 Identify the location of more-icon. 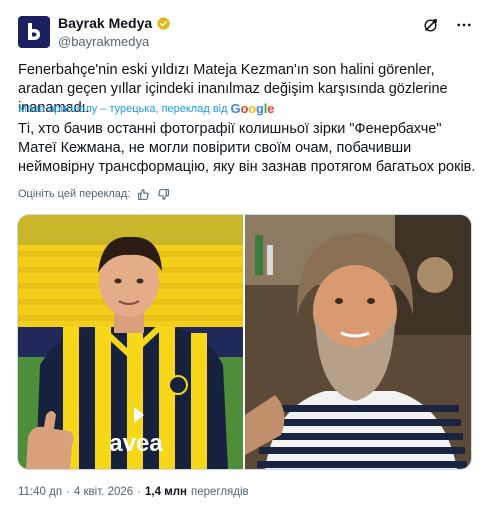
(464, 25).